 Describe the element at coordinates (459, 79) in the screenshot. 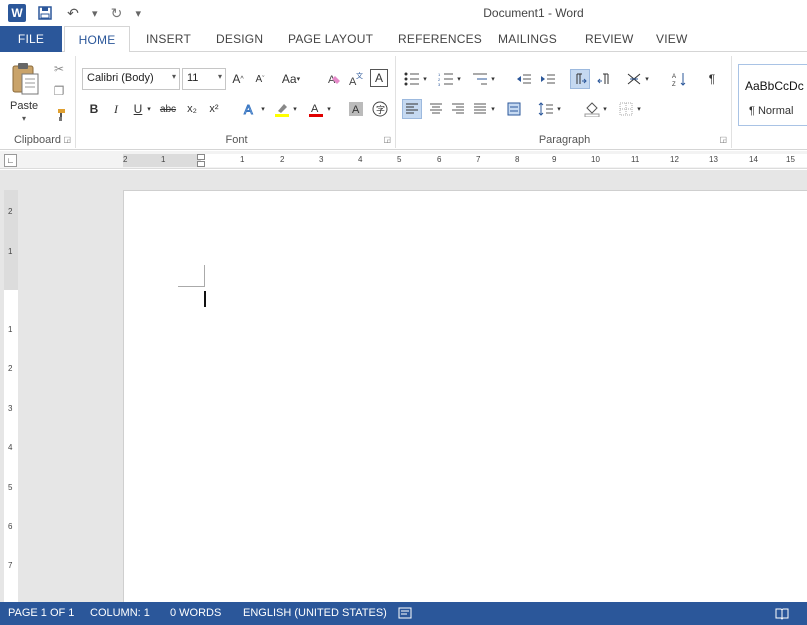

I see `numbering-dropdown-icon: ▾` at that location.